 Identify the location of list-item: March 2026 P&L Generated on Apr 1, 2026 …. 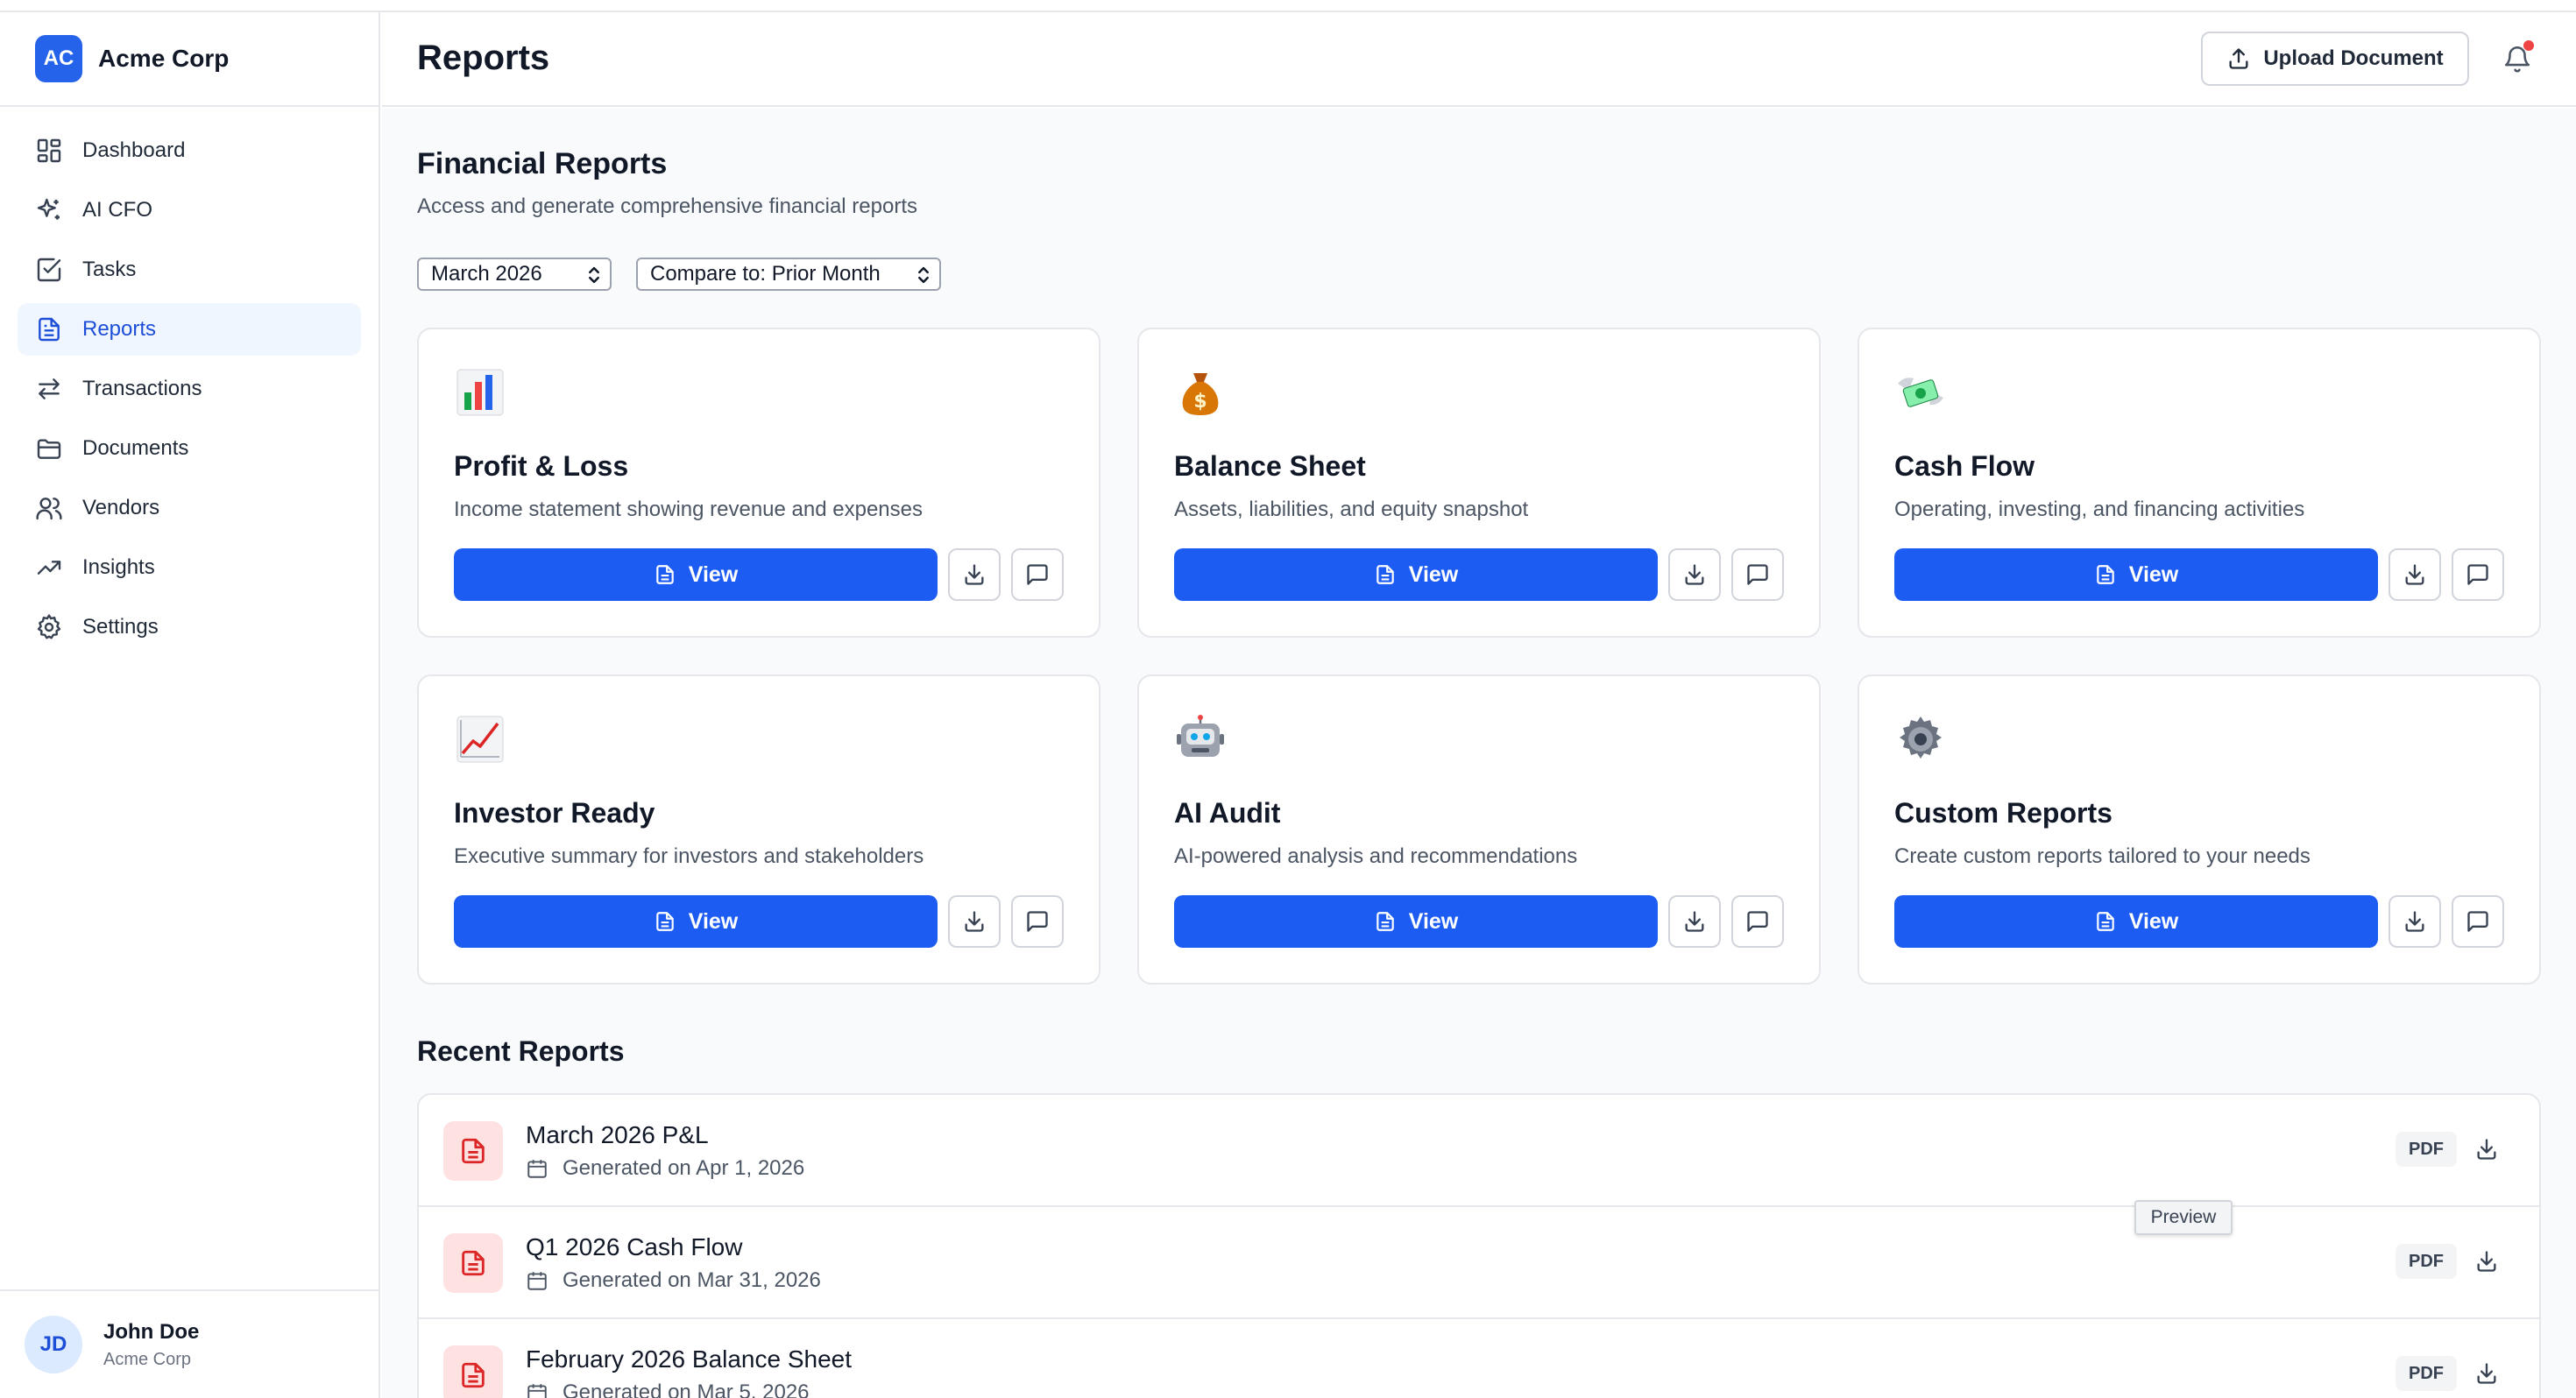
(1479, 1151).